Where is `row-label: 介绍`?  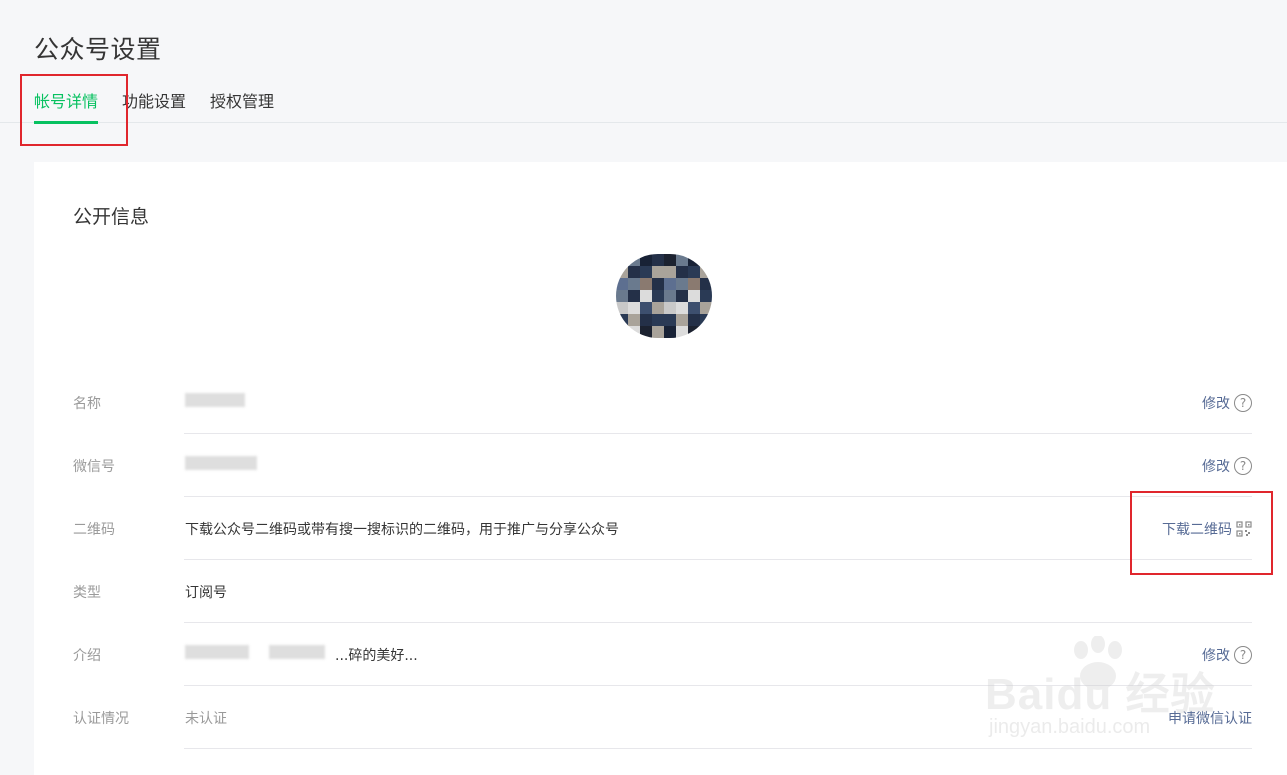 row-label: 介绍 is located at coordinates (87, 656).